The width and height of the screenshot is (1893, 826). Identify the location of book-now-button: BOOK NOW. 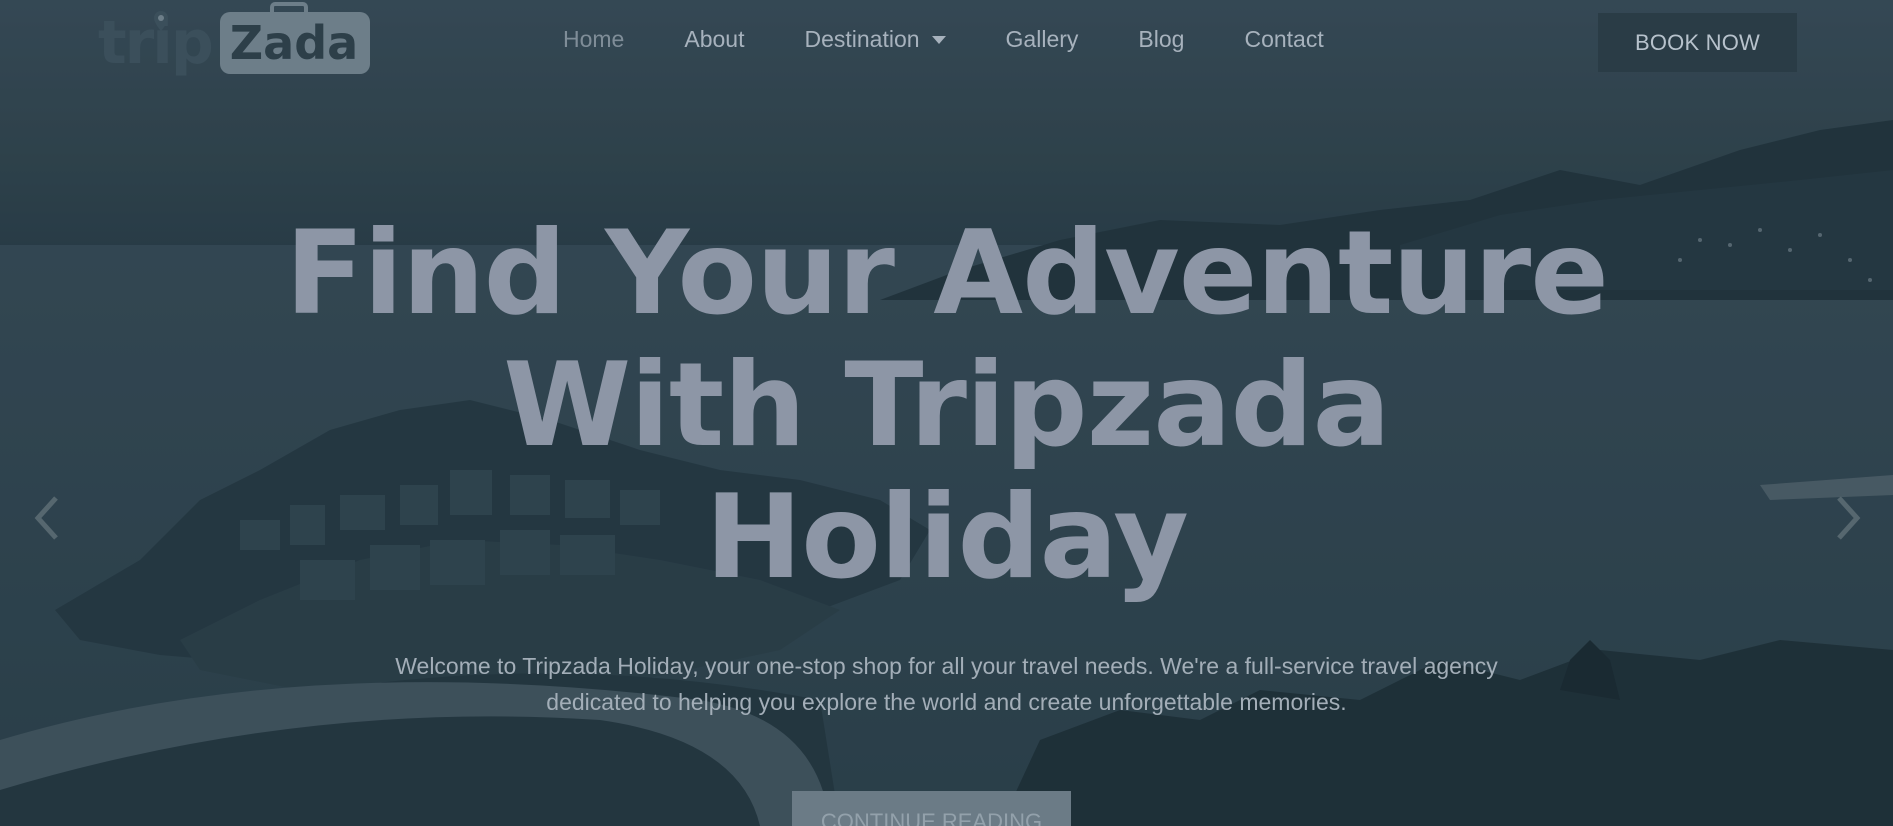
(1697, 42).